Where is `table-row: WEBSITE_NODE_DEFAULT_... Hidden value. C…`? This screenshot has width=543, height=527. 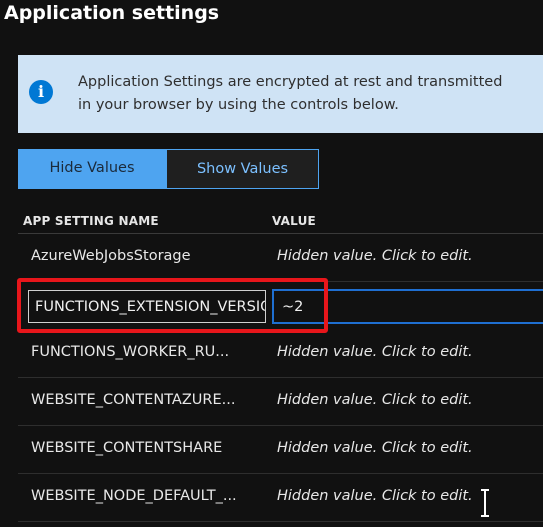
table-row: WEBSITE_NODE_DEFAULT_... Hidden value. C… is located at coordinates (280, 498).